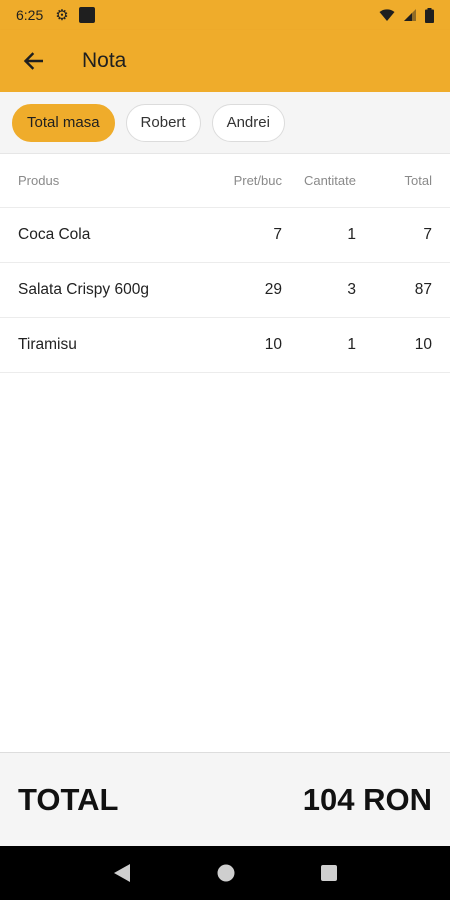 This screenshot has width=450, height=900. I want to click on table-row: Salata Crispy 600g 29 3 87, so click(225, 290).